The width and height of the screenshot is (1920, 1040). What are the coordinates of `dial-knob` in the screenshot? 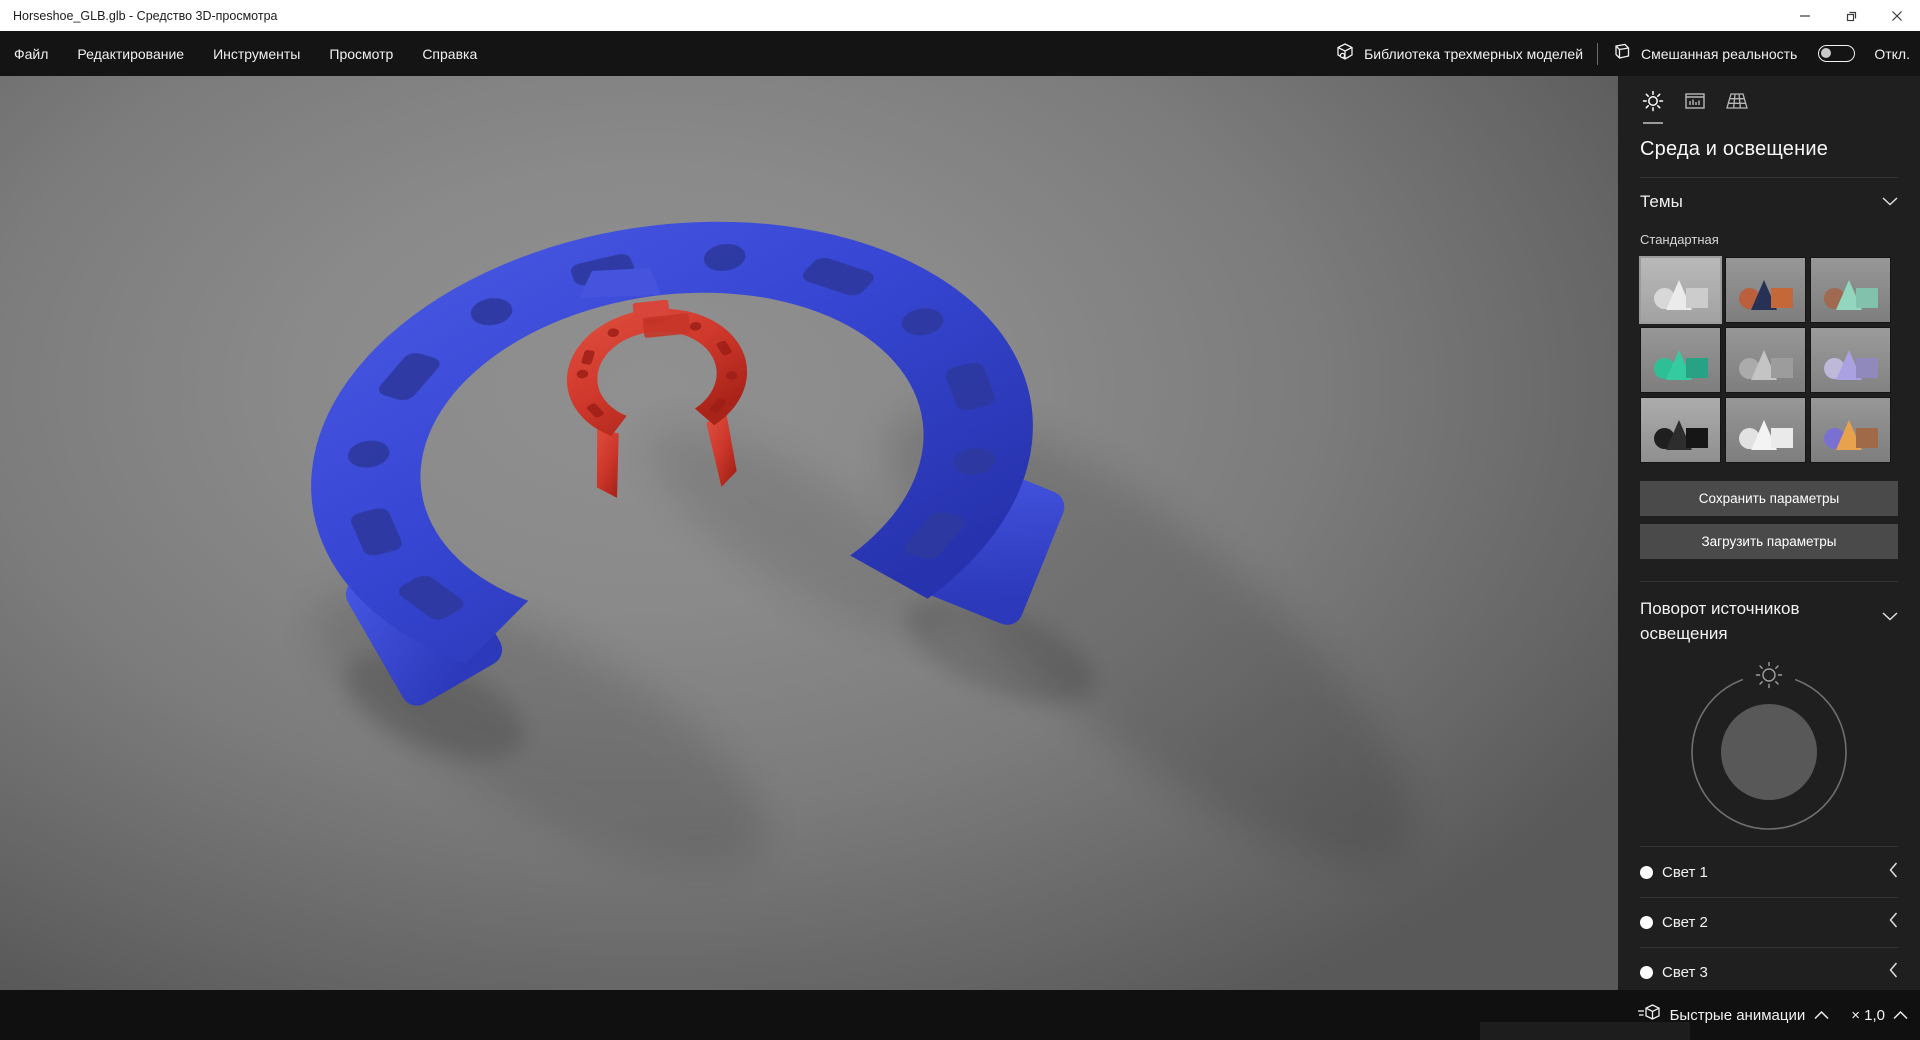 It's located at (1769, 752).